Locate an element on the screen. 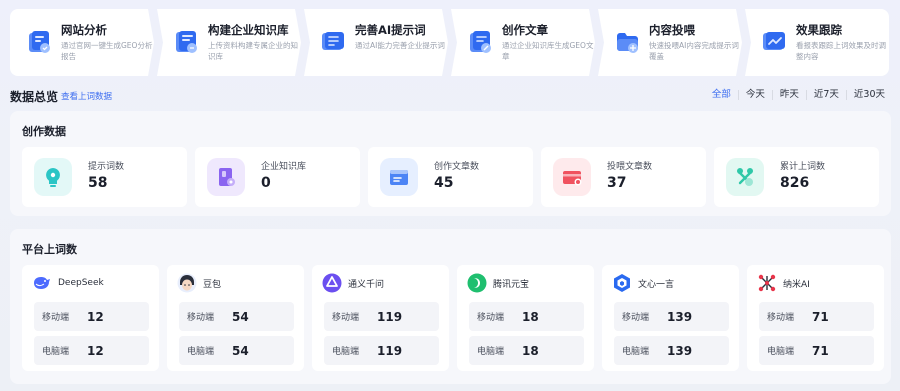 Image resolution: width=900 pixels, height=391 pixels. platform-card-nami: 纳米AI 移动端 71 电脑端 71 is located at coordinates (815, 318).